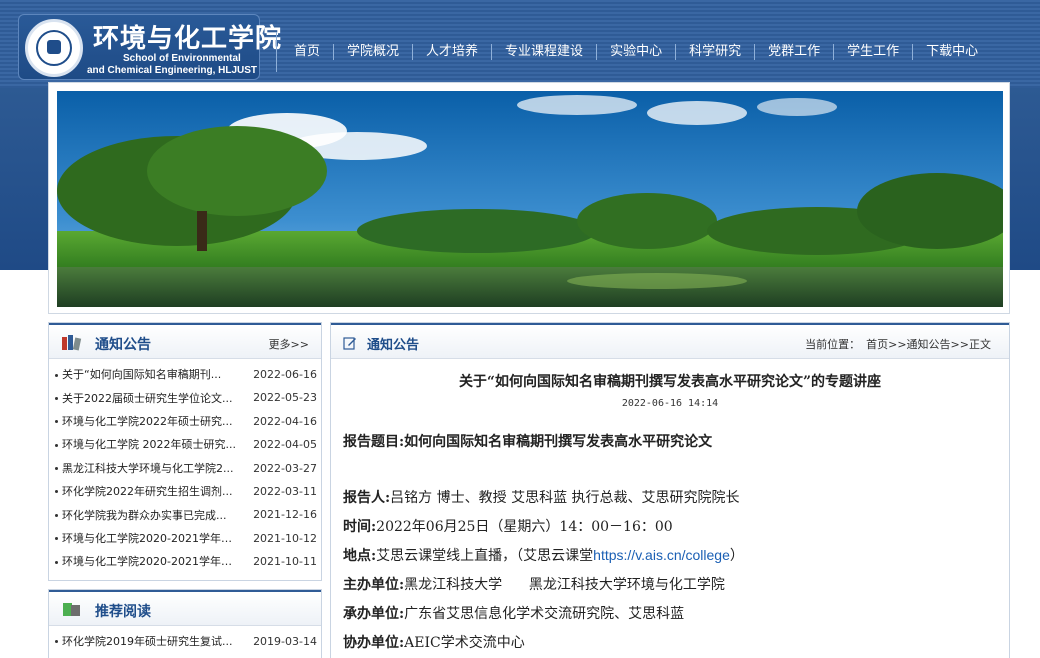 The image size is (1040, 658). I want to click on list-item: 环化学院2019年硕士研究生复试... 2019-03-14, so click(185, 641).